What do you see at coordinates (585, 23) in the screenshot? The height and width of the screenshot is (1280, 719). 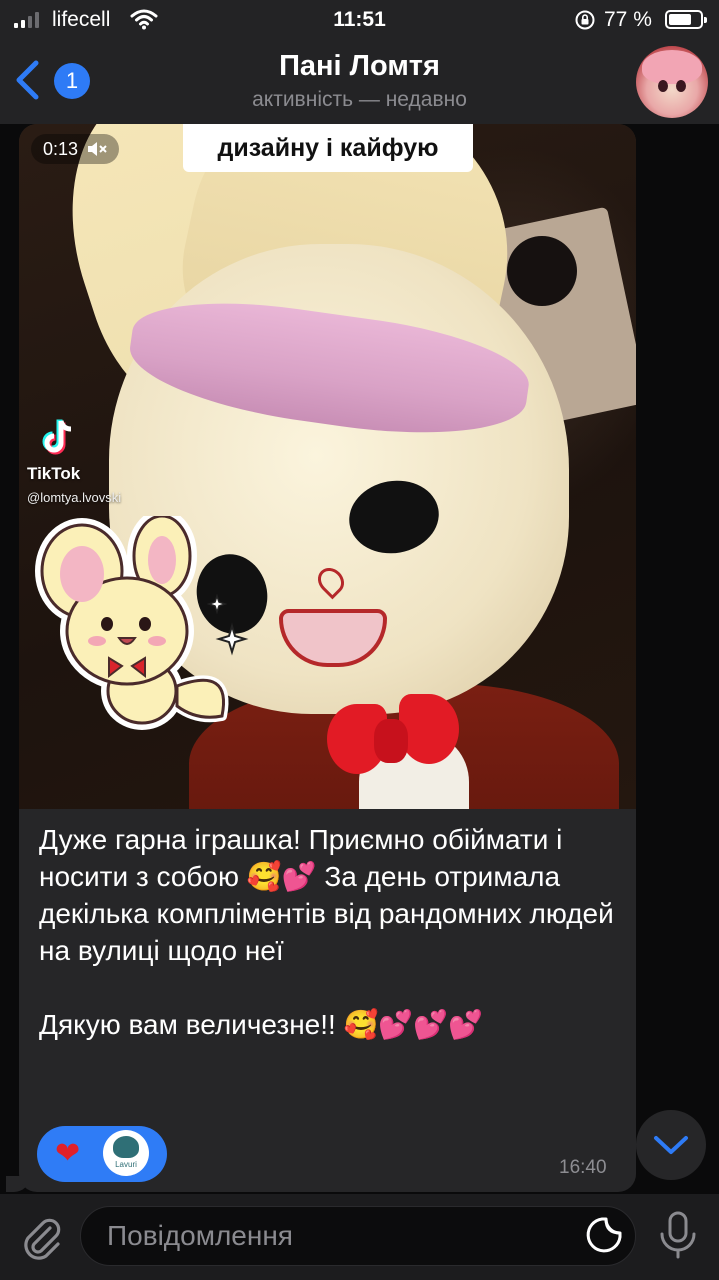 I see `rotation-lock-icon` at bounding box center [585, 23].